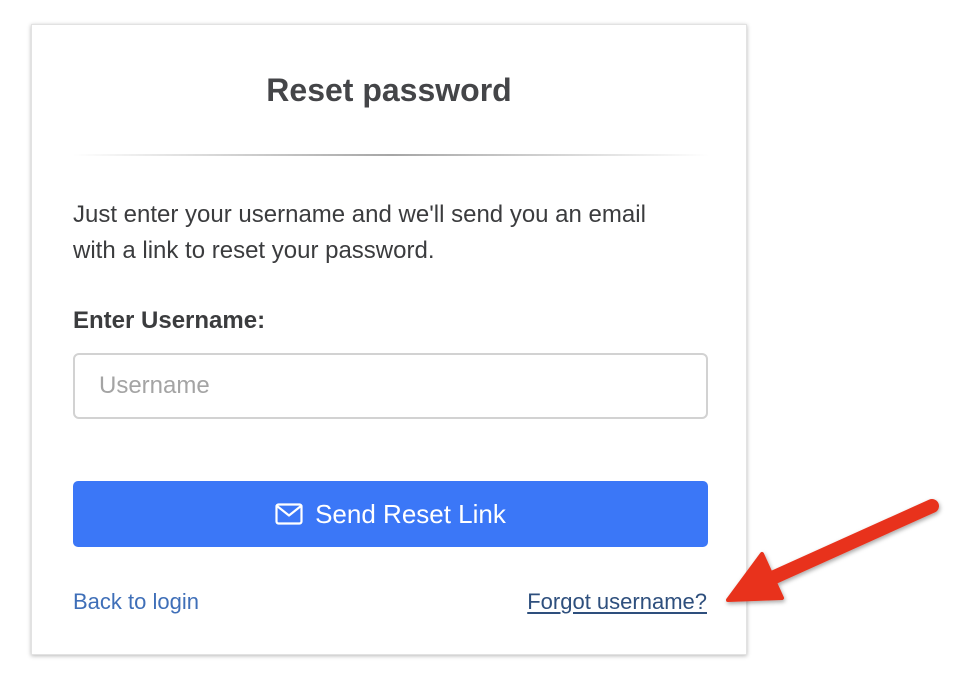 The height and width of the screenshot is (684, 980). Describe the element at coordinates (136, 602) in the screenshot. I see `back-to-login-link: Back to login` at that location.